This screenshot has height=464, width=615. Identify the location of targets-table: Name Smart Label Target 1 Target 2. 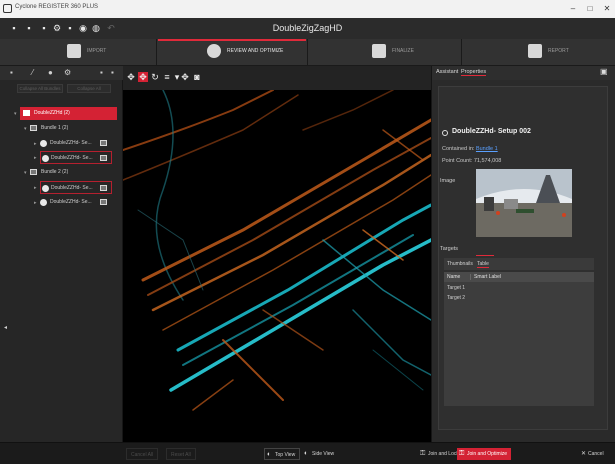
(519, 339).